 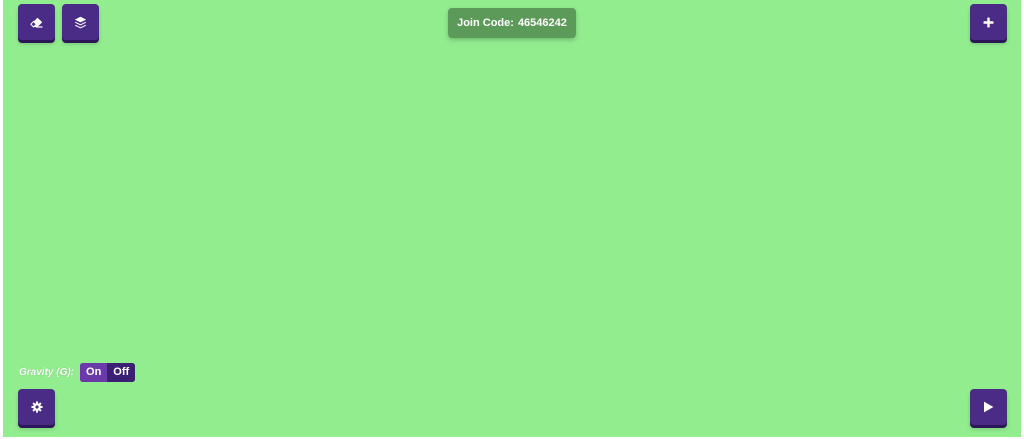 I want to click on play-button, so click(x=988, y=407).